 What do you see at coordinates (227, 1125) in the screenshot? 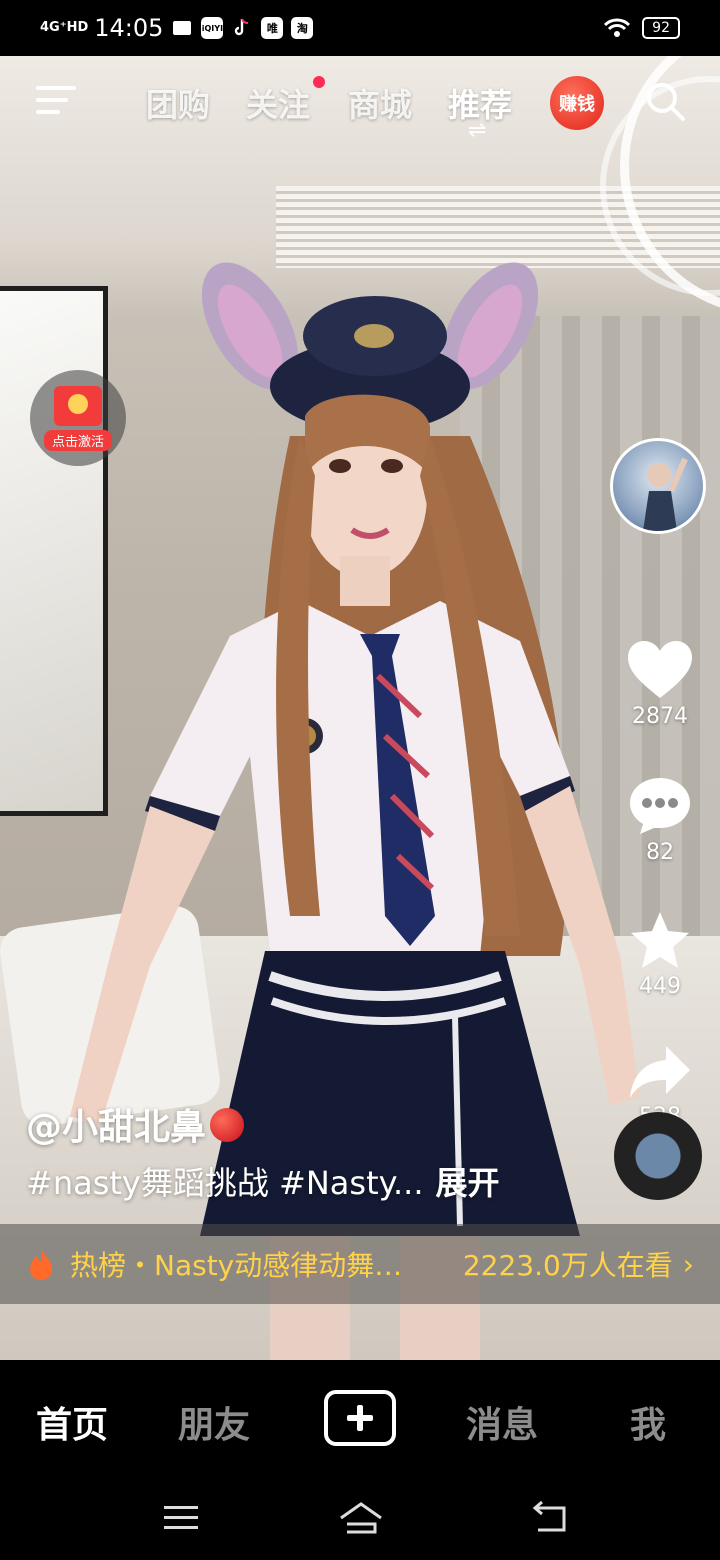
I see `apple-emoji-icon` at bounding box center [227, 1125].